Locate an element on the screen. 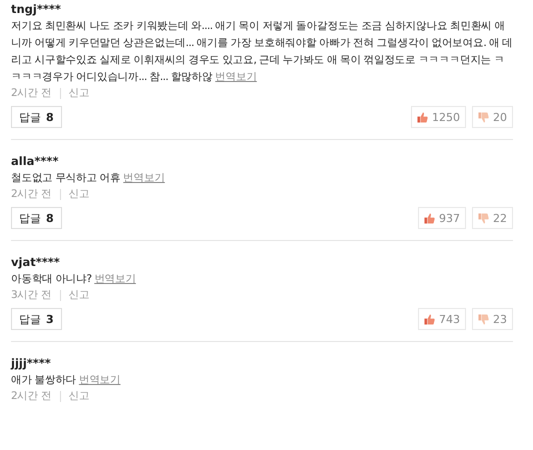 The width and height of the screenshot is (533, 450). comment-text: 철도없고 무식하고 어휴 번역보기 is located at coordinates (88, 178).